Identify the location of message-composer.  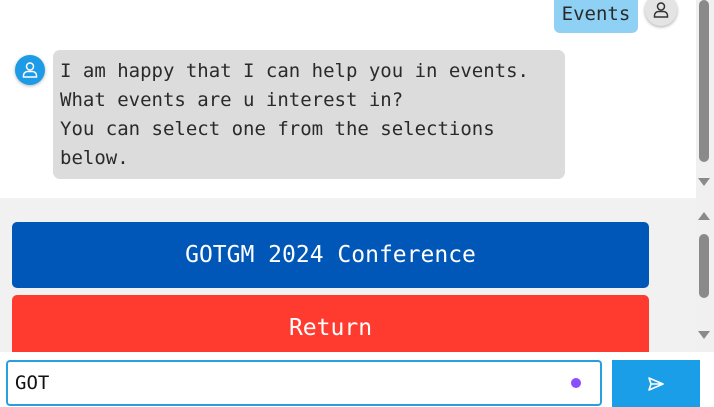
(357, 379).